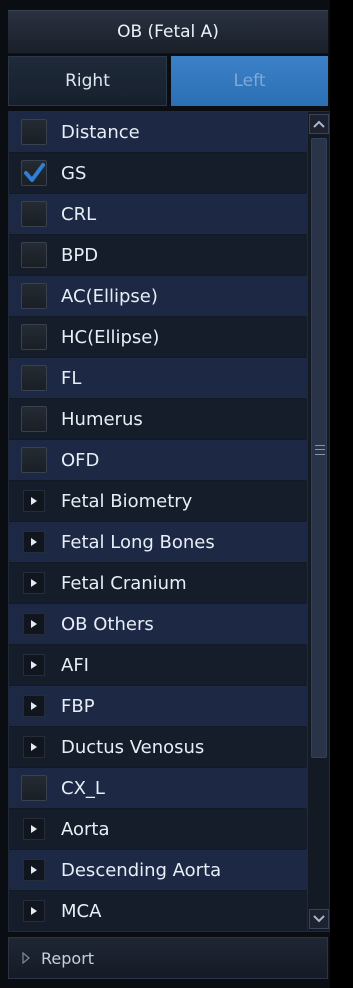 Image resolution: width=353 pixels, height=988 pixels. Describe the element at coordinates (102, 419) in the screenshot. I see `row-label: Humerus` at that location.